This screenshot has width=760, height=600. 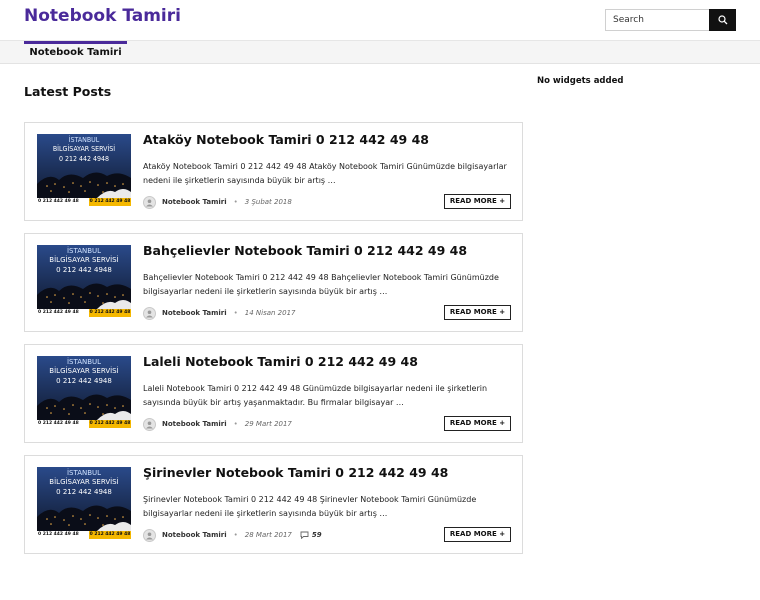 What do you see at coordinates (268, 535) in the screenshot?
I see `post-date: 28 Mart 2017` at bounding box center [268, 535].